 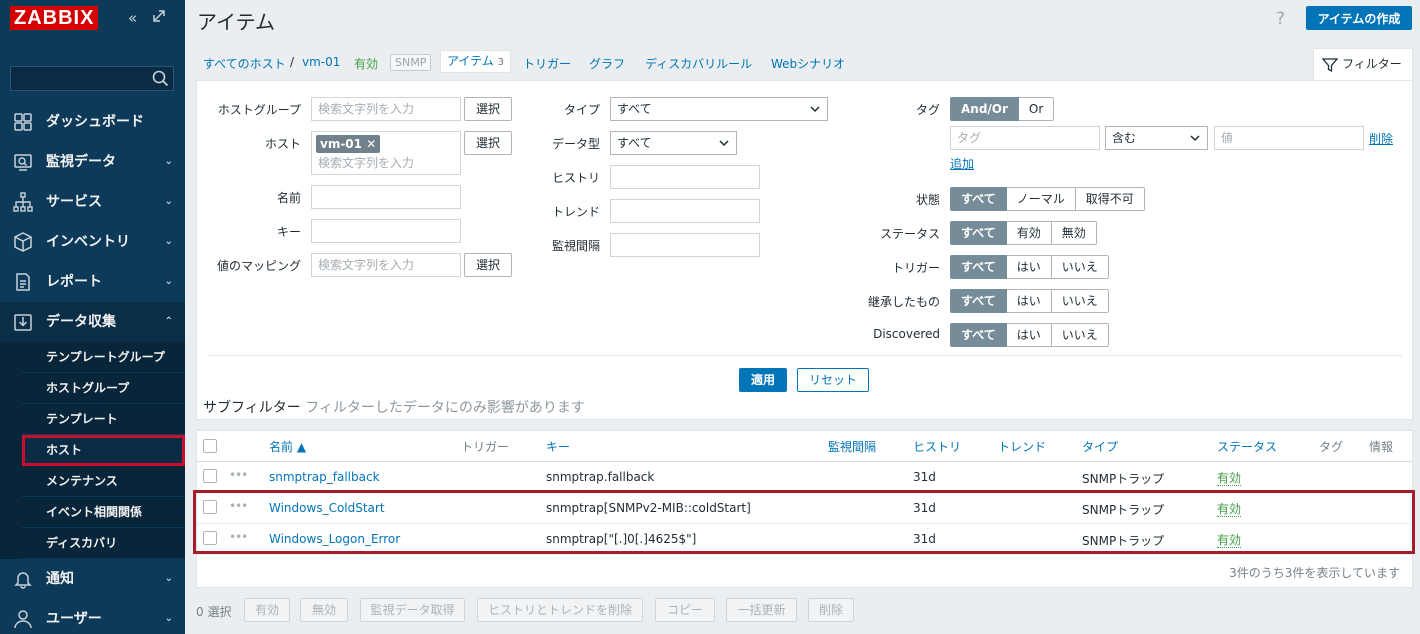 What do you see at coordinates (488, 265) in the screenshot?
I see `valuemap-select-button: 選択` at bounding box center [488, 265].